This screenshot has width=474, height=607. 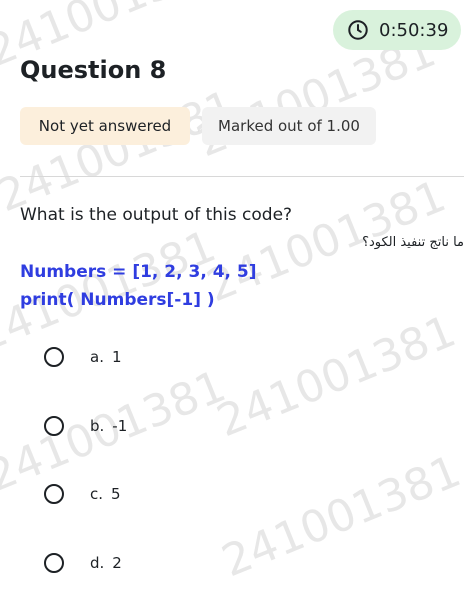 What do you see at coordinates (117, 563) in the screenshot?
I see `option-value: 2` at bounding box center [117, 563].